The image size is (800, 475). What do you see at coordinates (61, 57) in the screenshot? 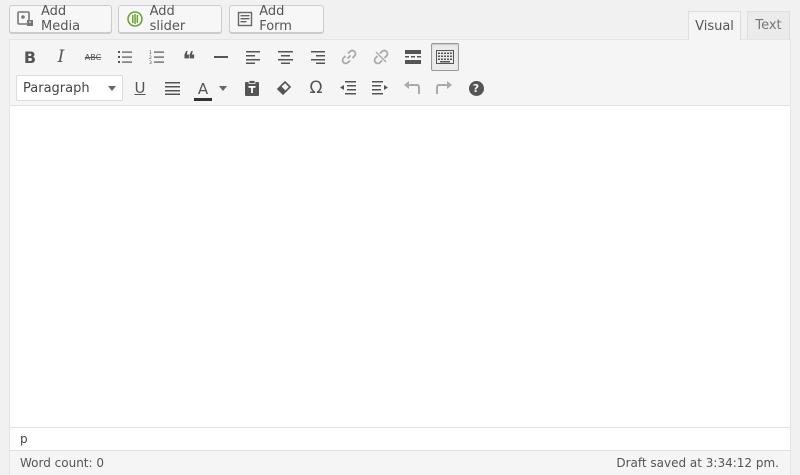
I see `italic-icon: I` at bounding box center [61, 57].